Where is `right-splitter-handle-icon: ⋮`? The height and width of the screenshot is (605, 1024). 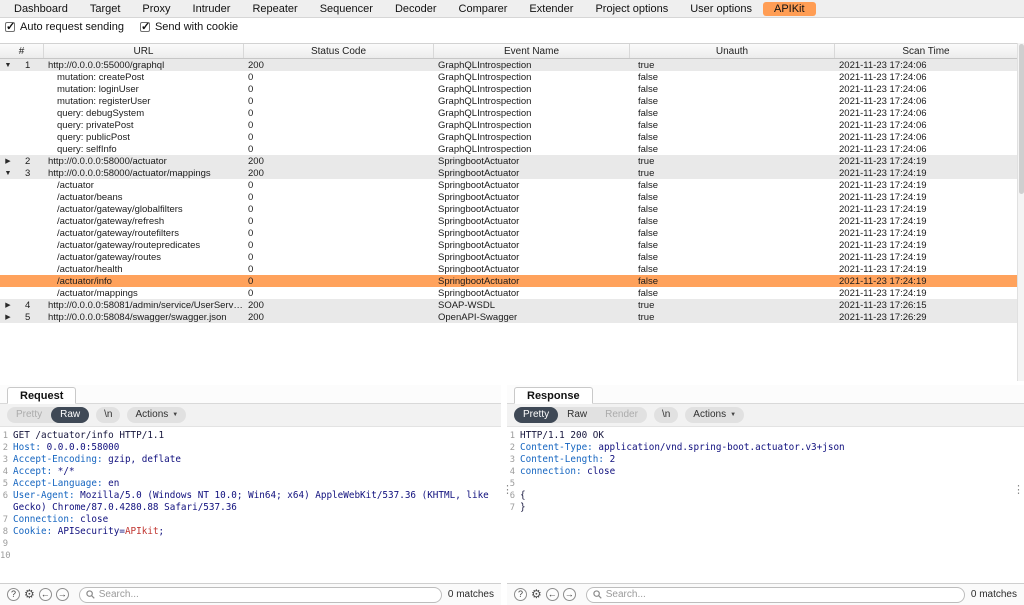
right-splitter-handle-icon: ⋮ is located at coordinates (1018, 489).